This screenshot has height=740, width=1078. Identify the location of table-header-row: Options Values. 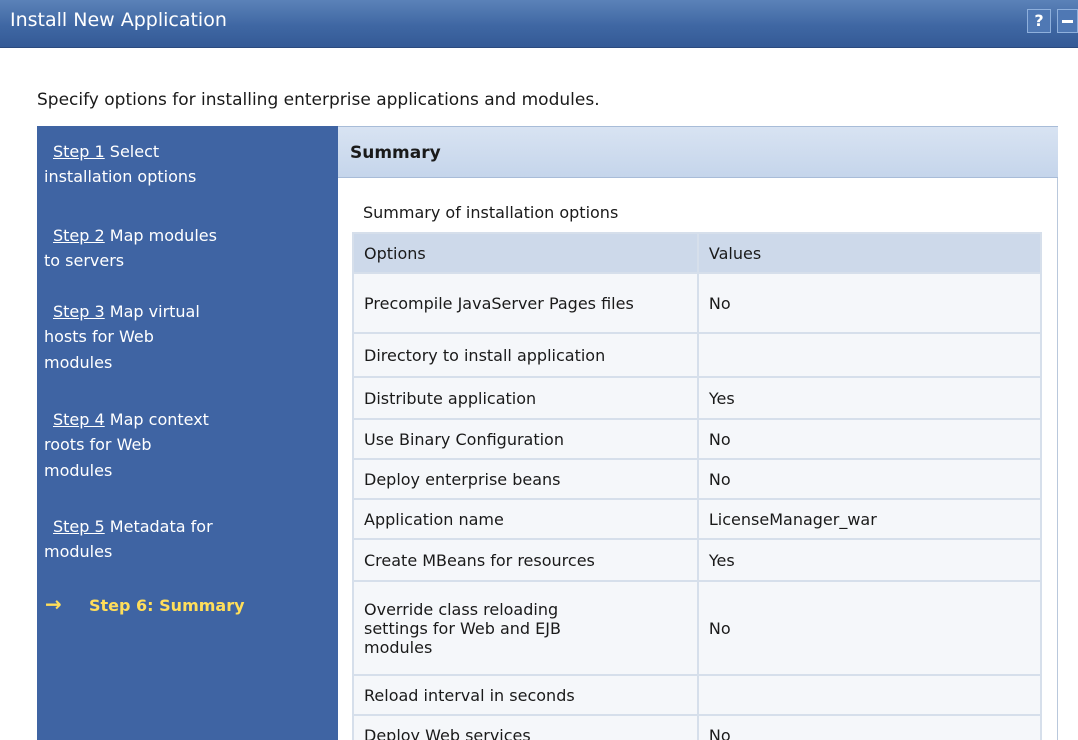
(697, 253).